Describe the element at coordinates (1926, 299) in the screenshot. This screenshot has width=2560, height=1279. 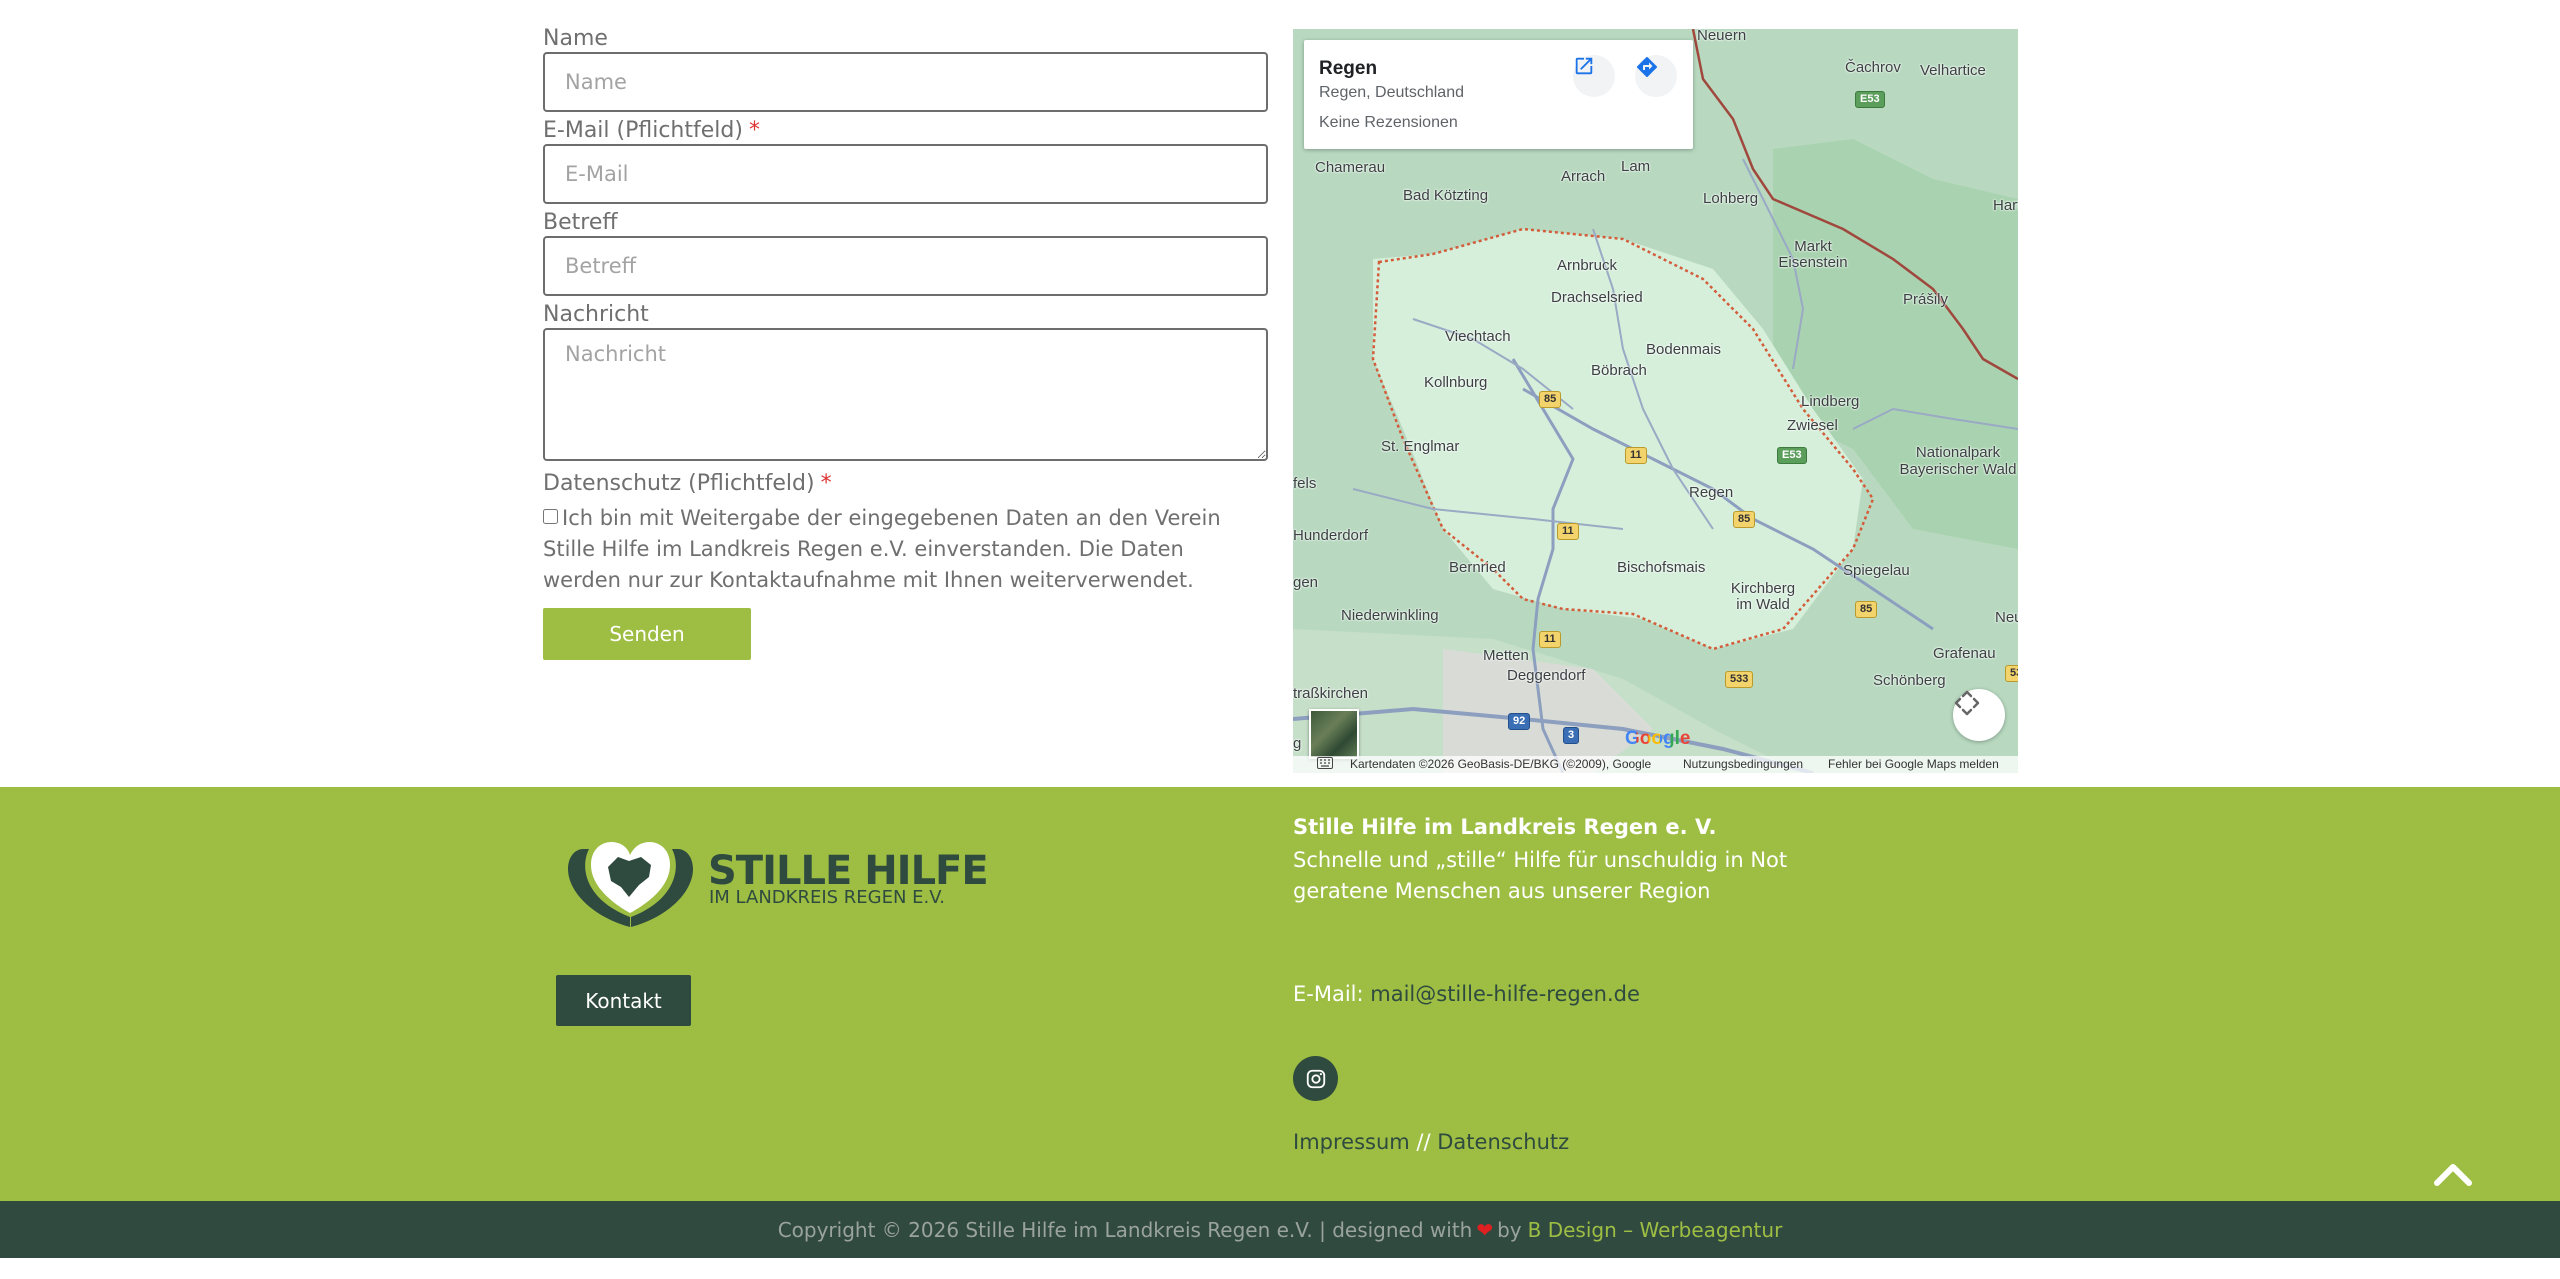
I see `map-label: Prášily` at that location.